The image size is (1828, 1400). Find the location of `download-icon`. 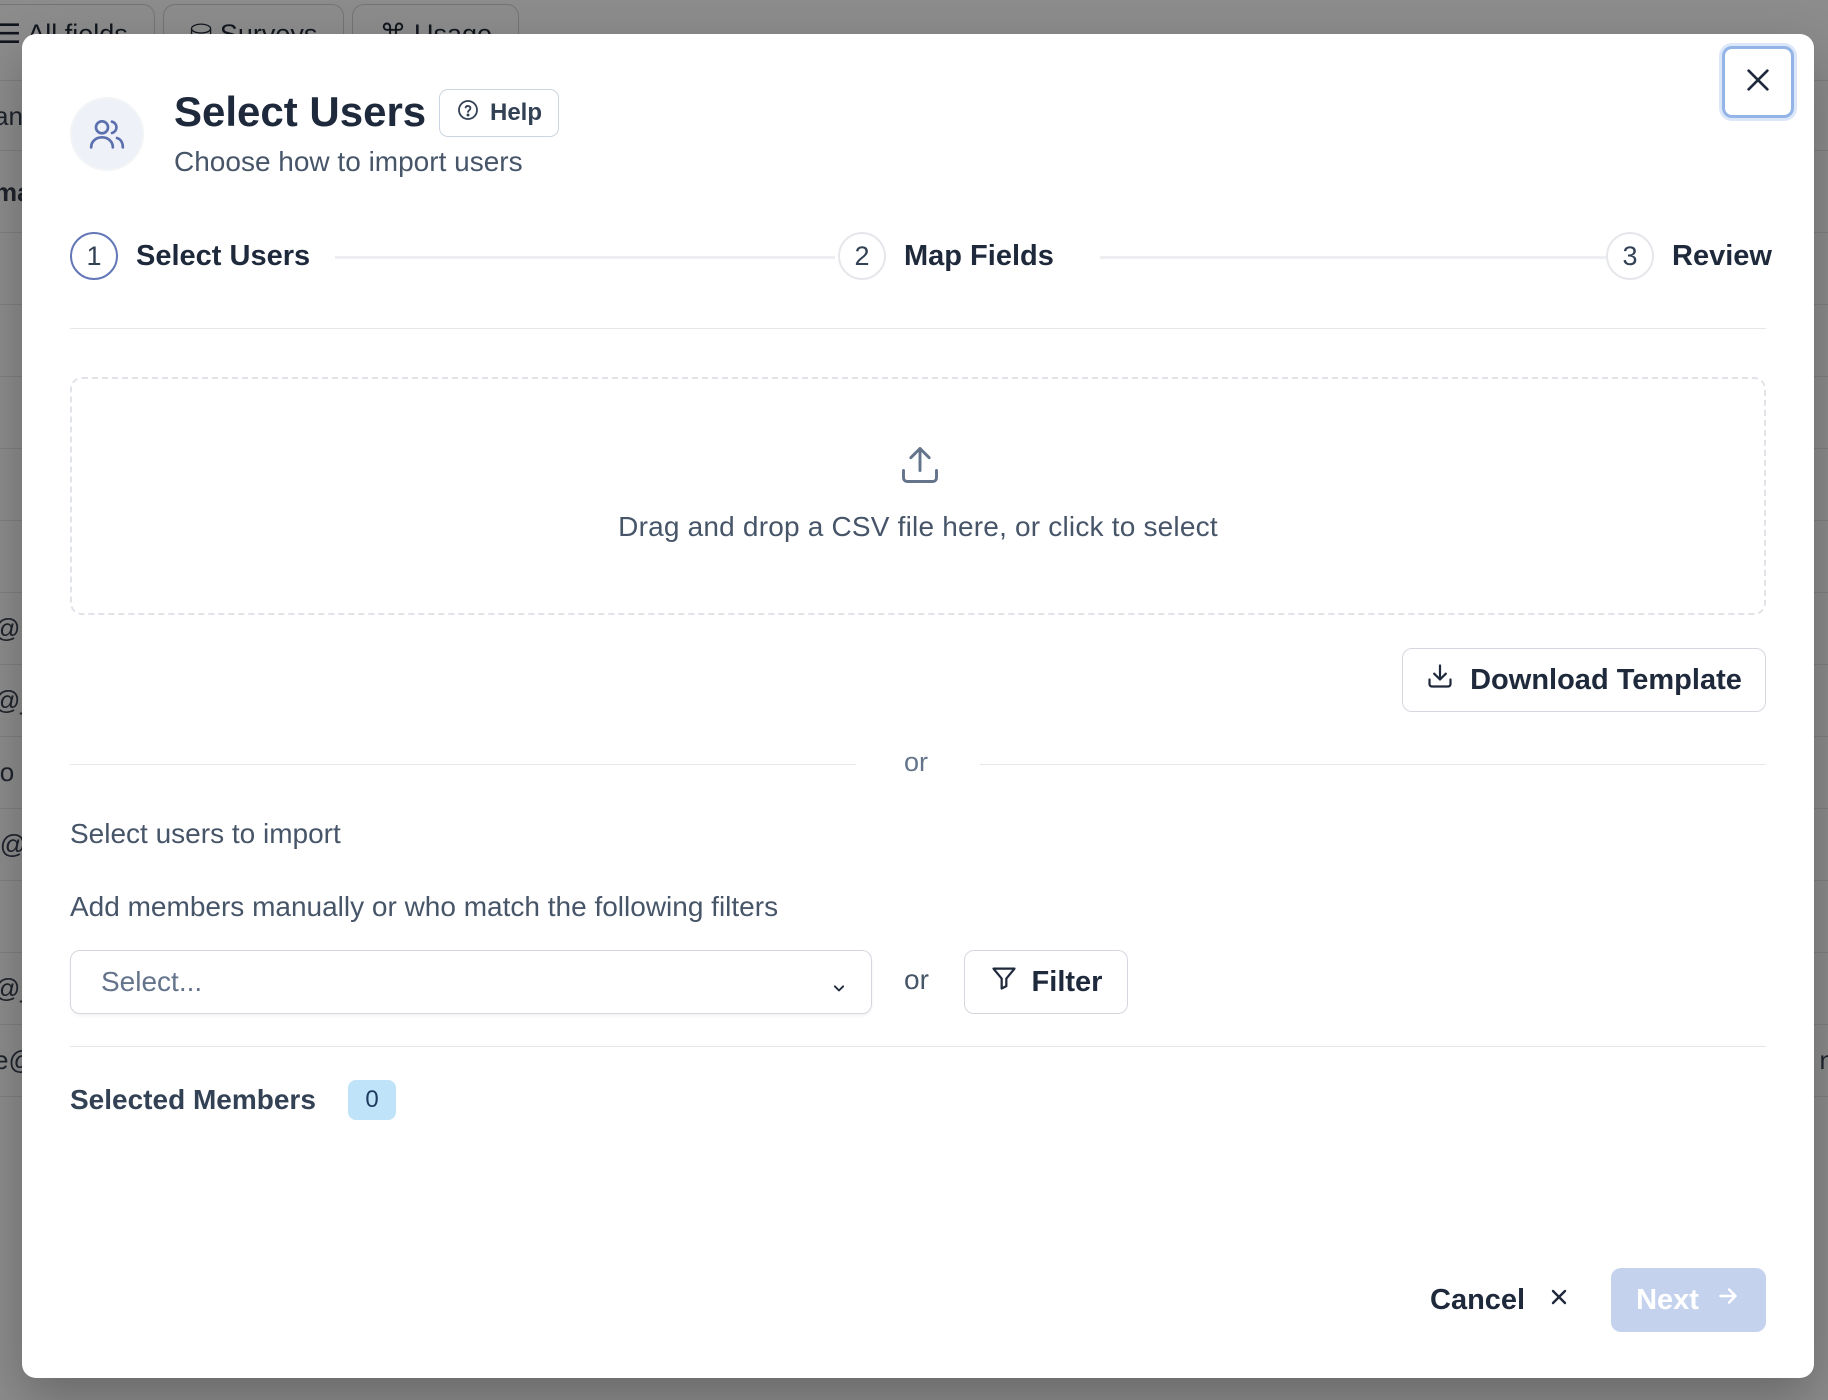

download-icon is located at coordinates (1440, 680).